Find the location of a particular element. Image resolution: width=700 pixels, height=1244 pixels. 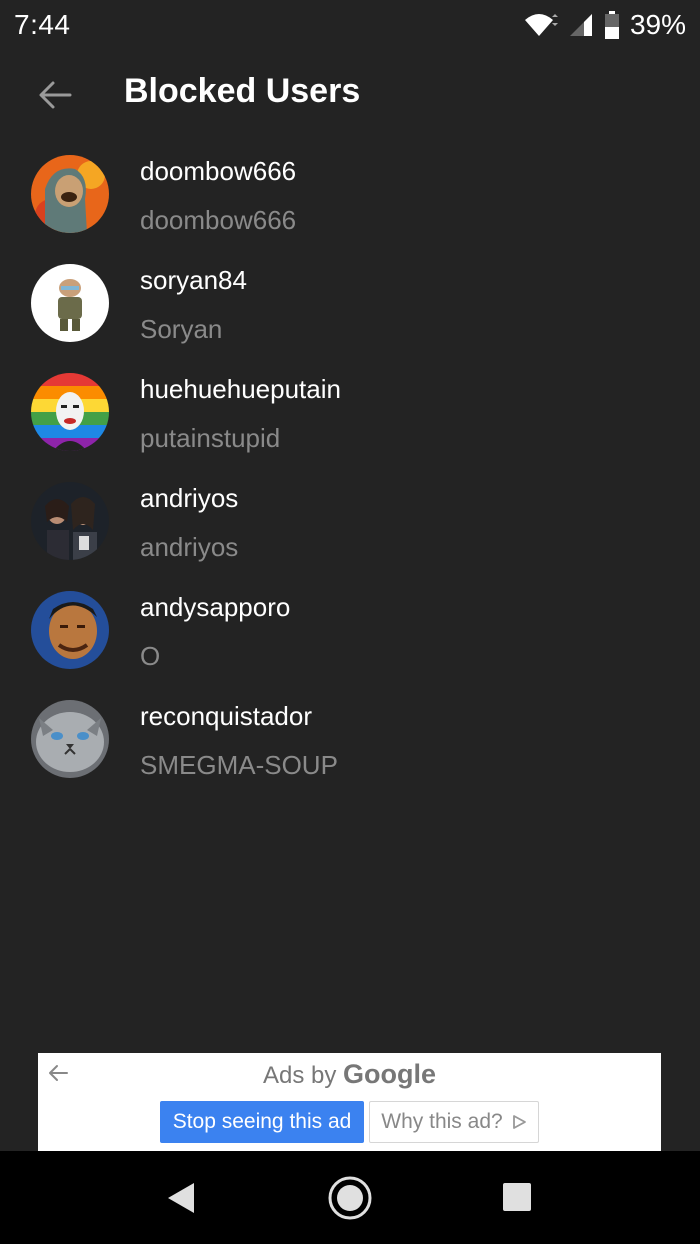

status-icons: 39% is located at coordinates (605, 25).